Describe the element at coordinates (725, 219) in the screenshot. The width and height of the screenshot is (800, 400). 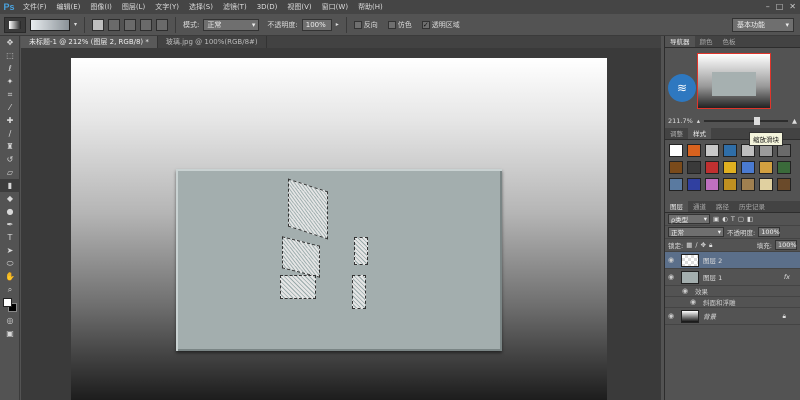
I see `filter-adjust-icon: ◐` at that location.